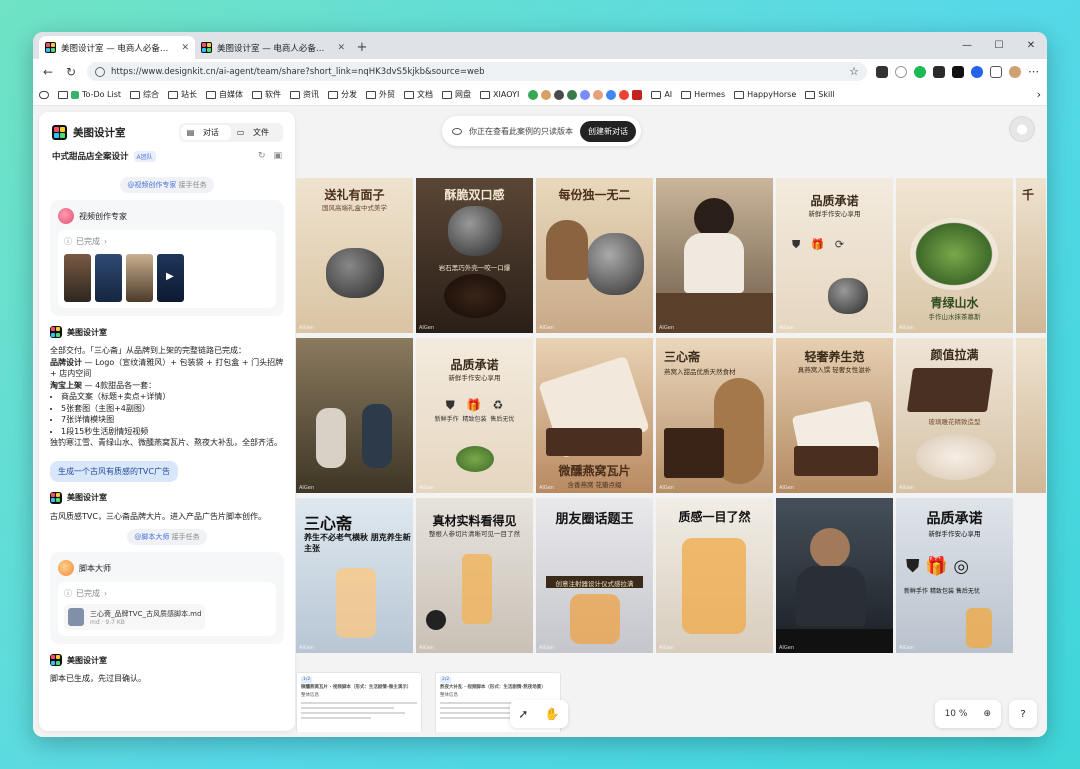 Image resolution: width=1080 pixels, height=769 pixels. I want to click on file-attachment: 三心斋_品牌TVC_古风质感脚本.md md · 9.7 KB, so click(135, 617).